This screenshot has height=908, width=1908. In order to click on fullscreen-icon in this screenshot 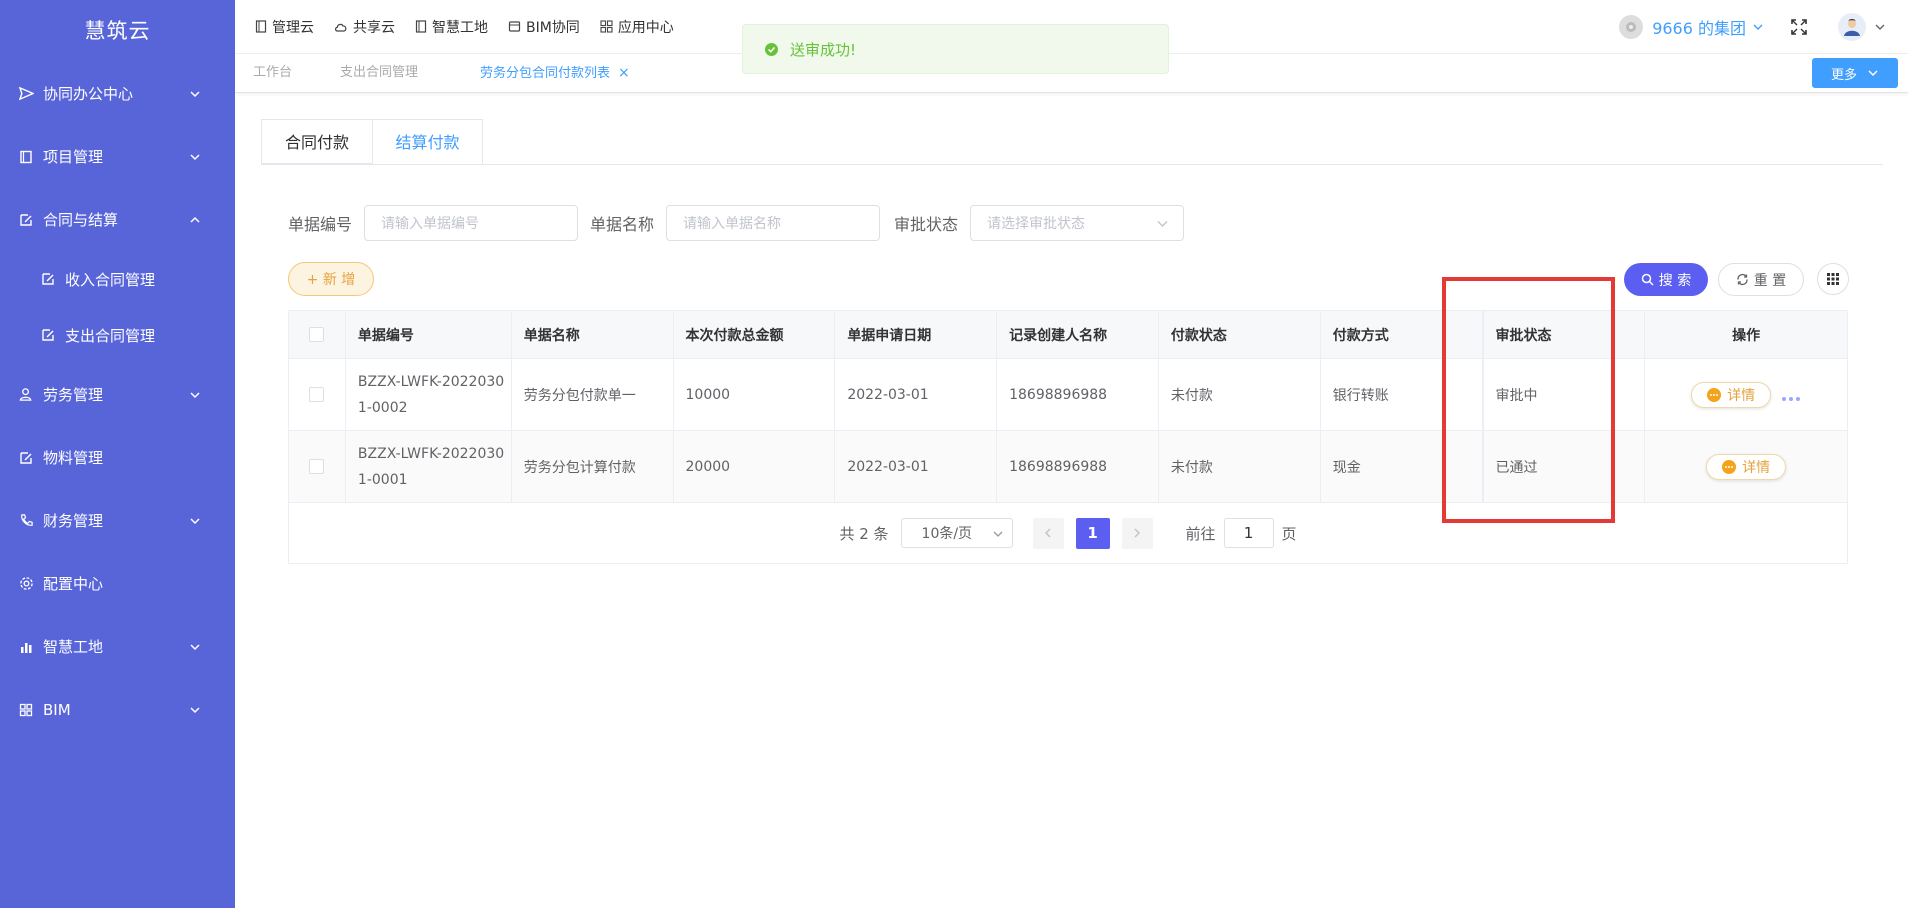, I will do `click(1799, 27)`.